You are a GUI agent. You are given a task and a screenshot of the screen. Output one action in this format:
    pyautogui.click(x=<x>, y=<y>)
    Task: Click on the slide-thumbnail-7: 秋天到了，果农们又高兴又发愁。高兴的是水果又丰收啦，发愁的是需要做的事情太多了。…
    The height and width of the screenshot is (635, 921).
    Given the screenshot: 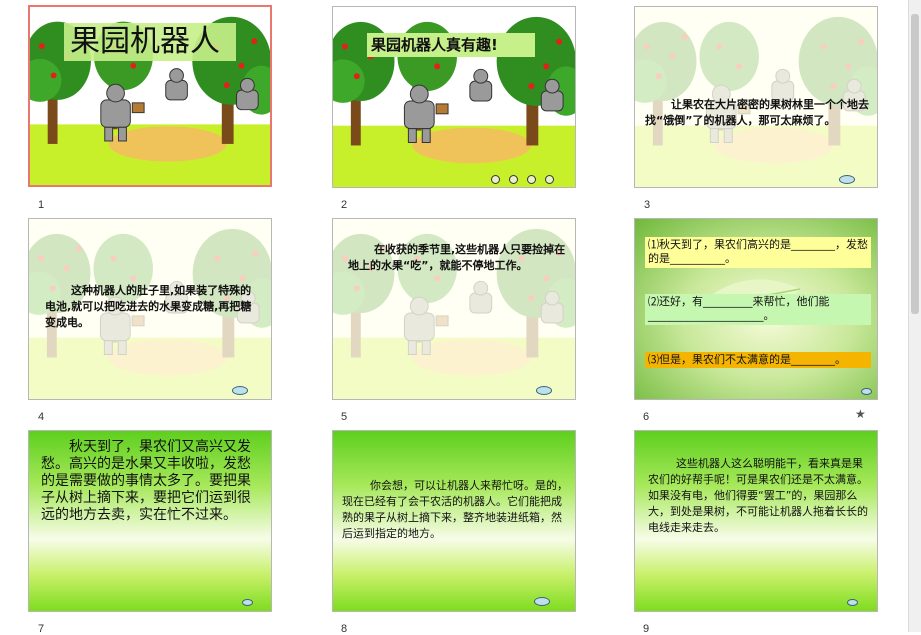 What is the action you would take?
    pyautogui.click(x=150, y=521)
    